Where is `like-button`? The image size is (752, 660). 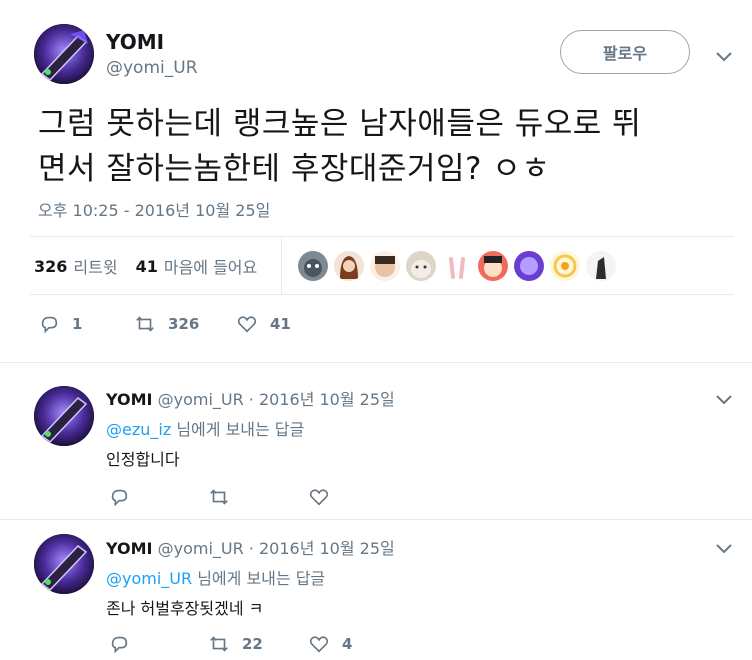 like-button is located at coordinates (325, 497).